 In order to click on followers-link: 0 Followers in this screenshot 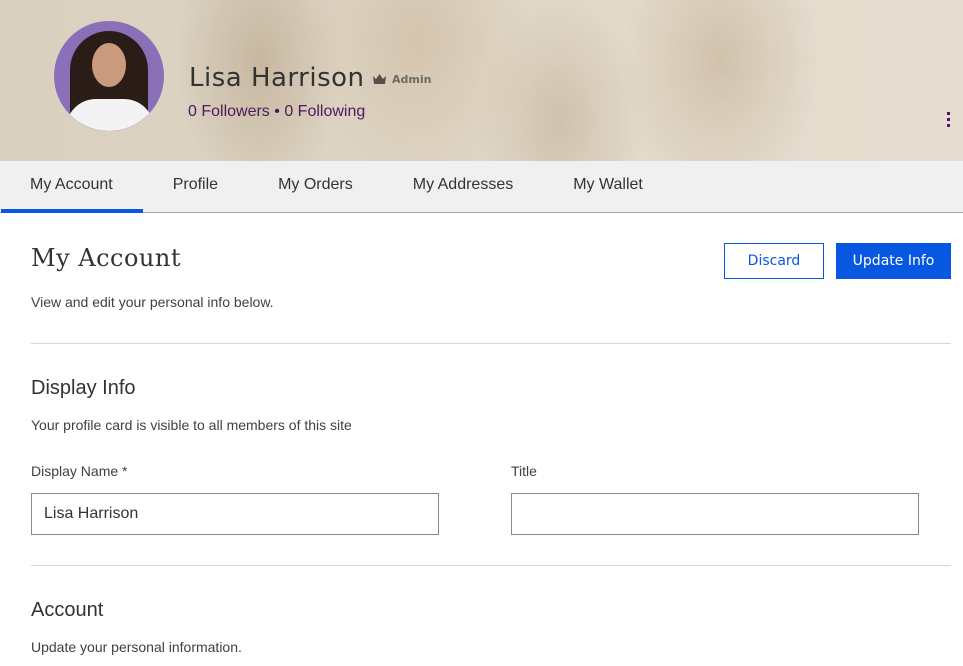, I will do `click(229, 111)`.